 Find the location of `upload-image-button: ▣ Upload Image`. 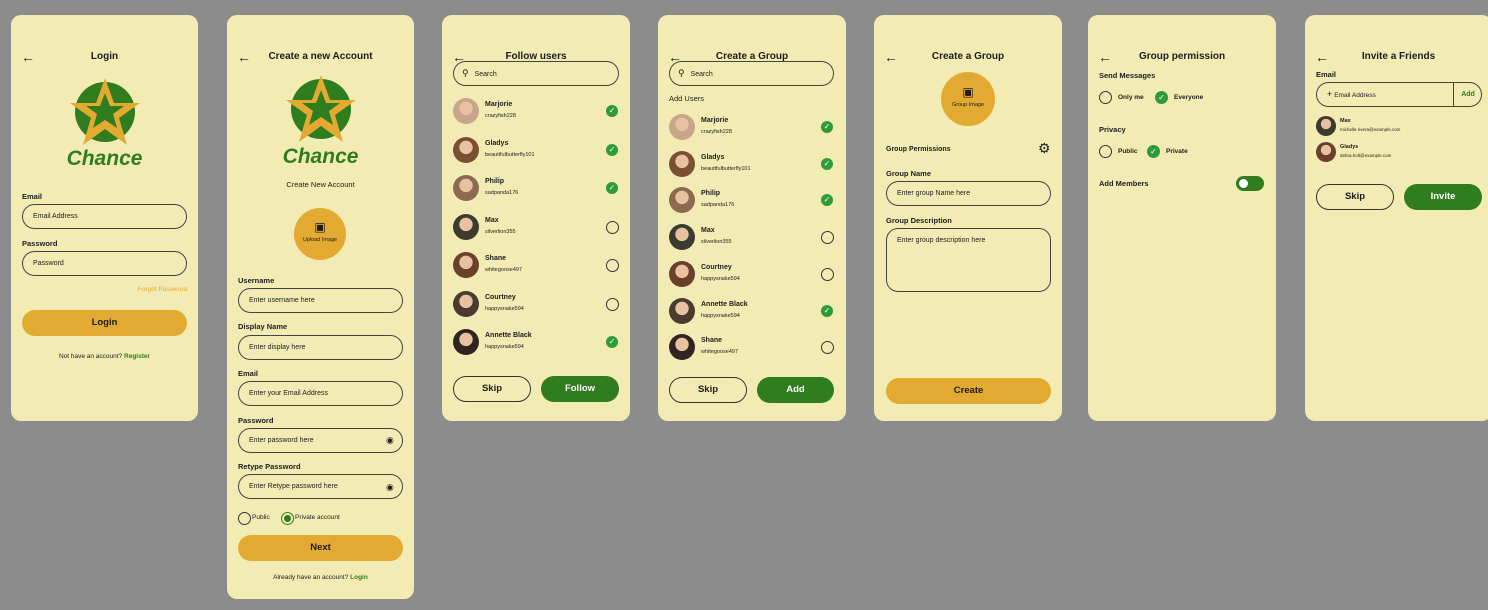

upload-image-button: ▣ Upload Image is located at coordinates (320, 234).